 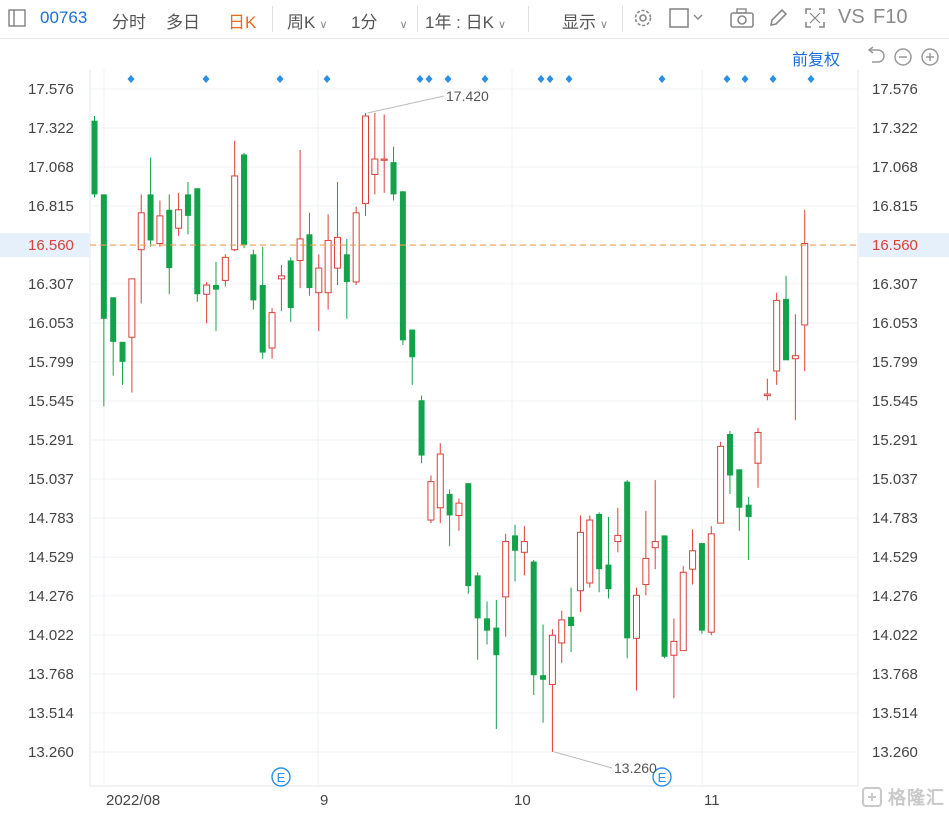 I want to click on tab-intraday: 分时, so click(x=129, y=20).